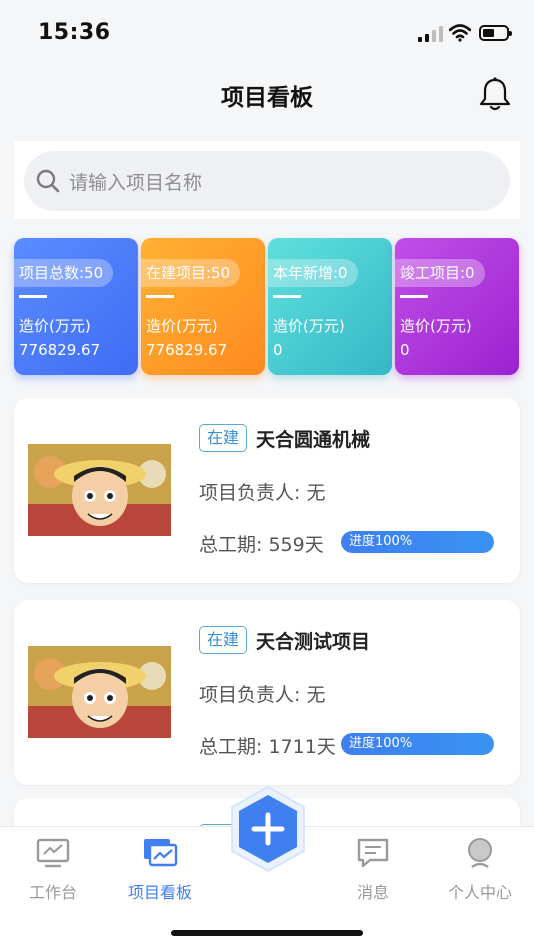  What do you see at coordinates (74, 32) in the screenshot?
I see `status-time: 15:36` at bounding box center [74, 32].